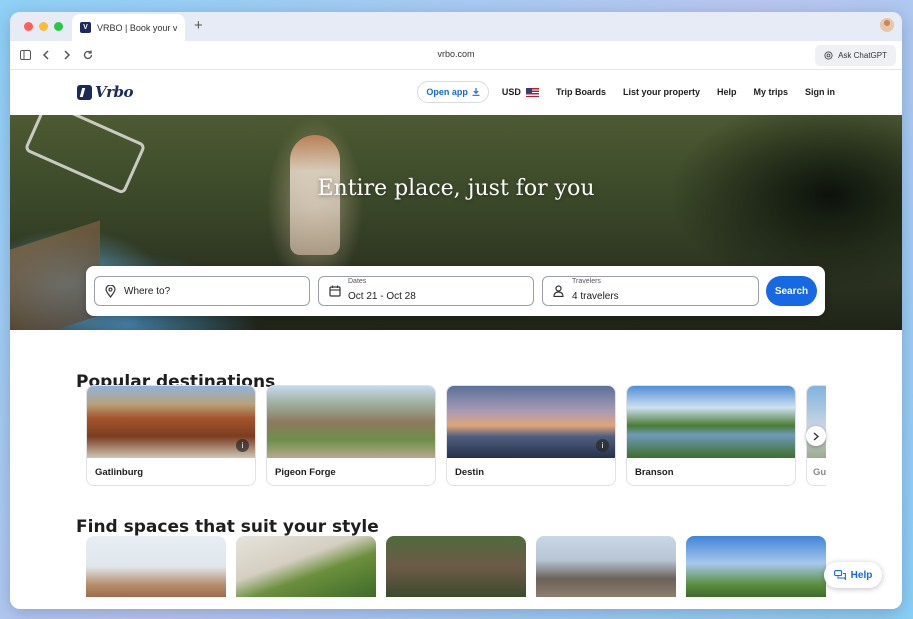  What do you see at coordinates (357, 281) in the screenshot?
I see `dates-label: Dates` at bounding box center [357, 281].